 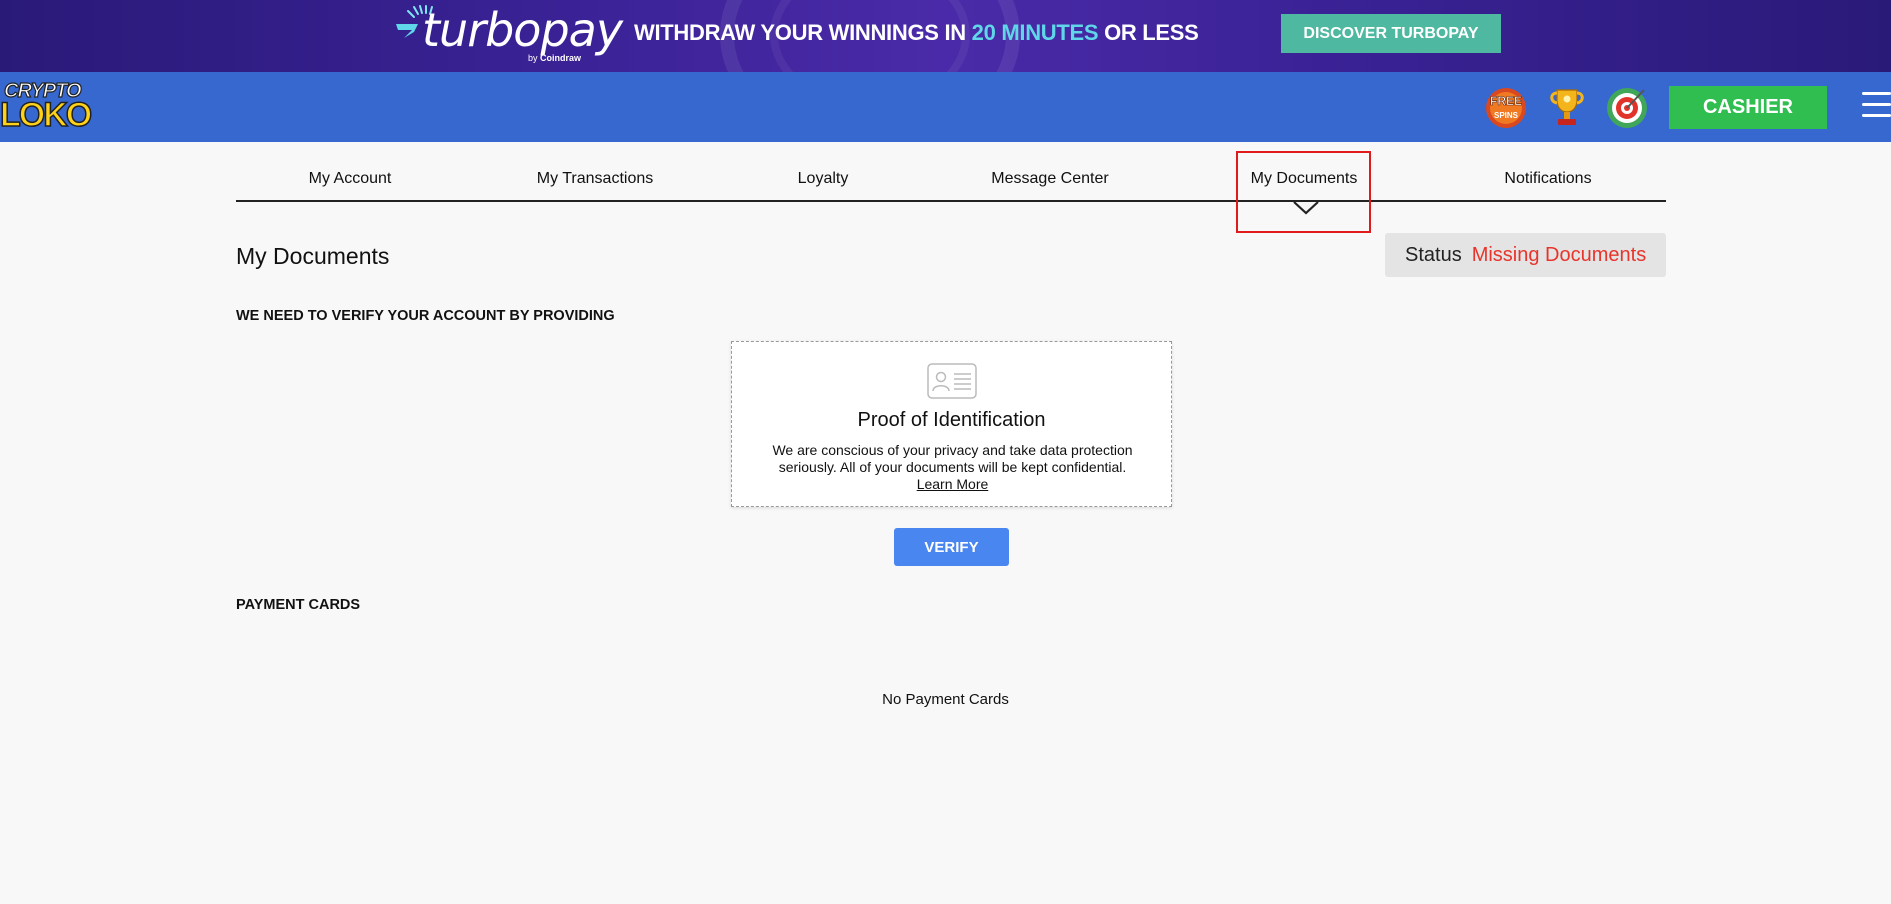 What do you see at coordinates (1567, 107) in the screenshot?
I see `trophy-icon` at bounding box center [1567, 107].